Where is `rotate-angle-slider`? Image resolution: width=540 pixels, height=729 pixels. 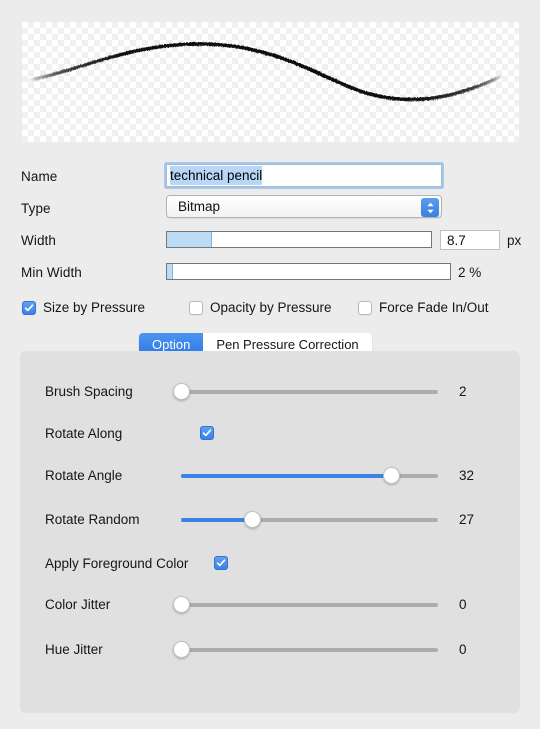 rotate-angle-slider is located at coordinates (309, 475).